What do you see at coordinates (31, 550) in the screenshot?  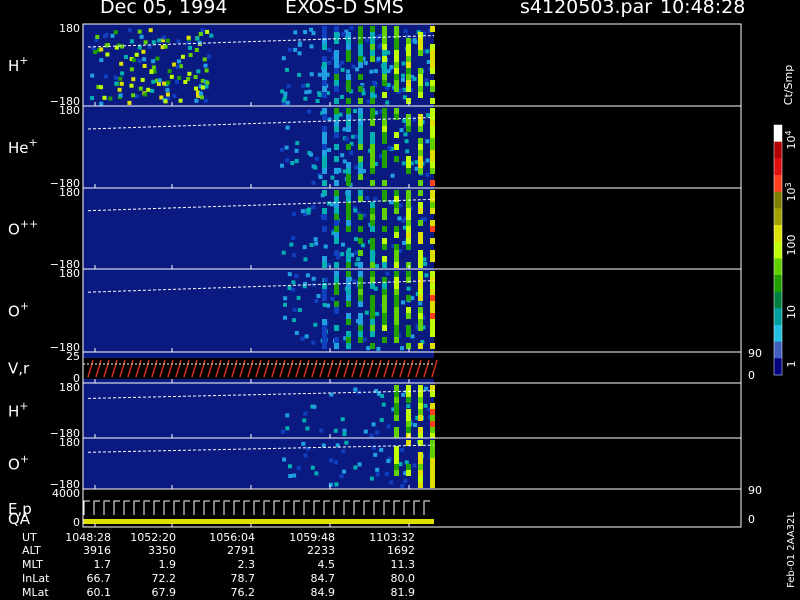 I see `orbit-row-name: ALT` at bounding box center [31, 550].